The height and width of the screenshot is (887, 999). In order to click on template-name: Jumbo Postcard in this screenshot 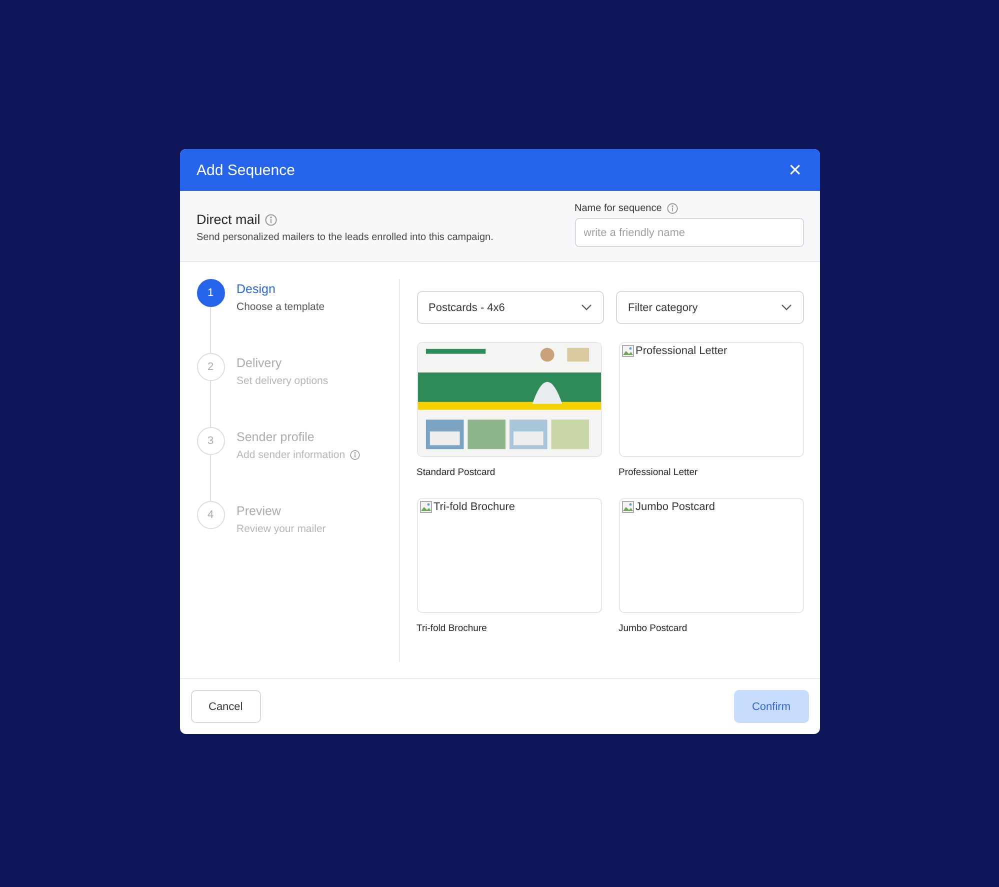, I will do `click(653, 628)`.